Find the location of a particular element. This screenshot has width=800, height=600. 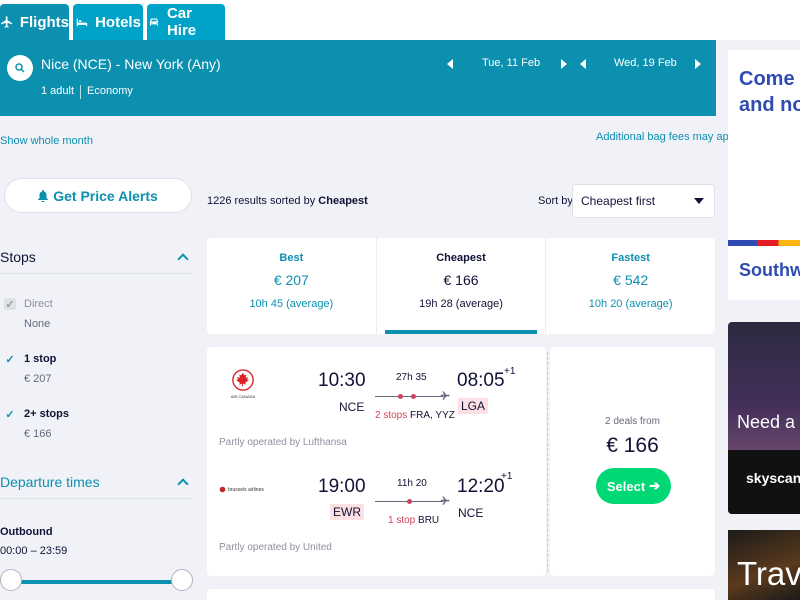

stops-count: 1 stop is located at coordinates (402, 520).